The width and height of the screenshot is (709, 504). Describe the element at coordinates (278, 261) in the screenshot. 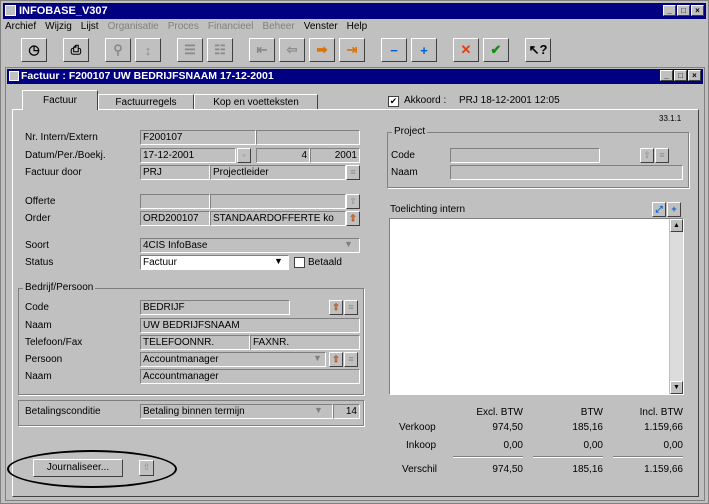

I see `status-chevron-down-icon: ▼` at that location.